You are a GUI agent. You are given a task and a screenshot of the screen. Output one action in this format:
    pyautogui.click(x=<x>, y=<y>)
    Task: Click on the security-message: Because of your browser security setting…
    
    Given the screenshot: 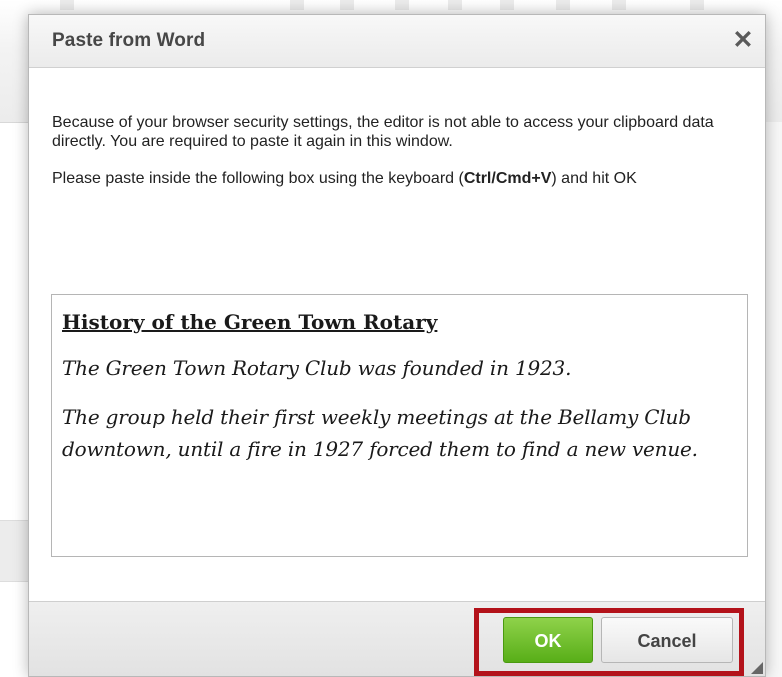 What is the action you would take?
    pyautogui.click(x=383, y=132)
    